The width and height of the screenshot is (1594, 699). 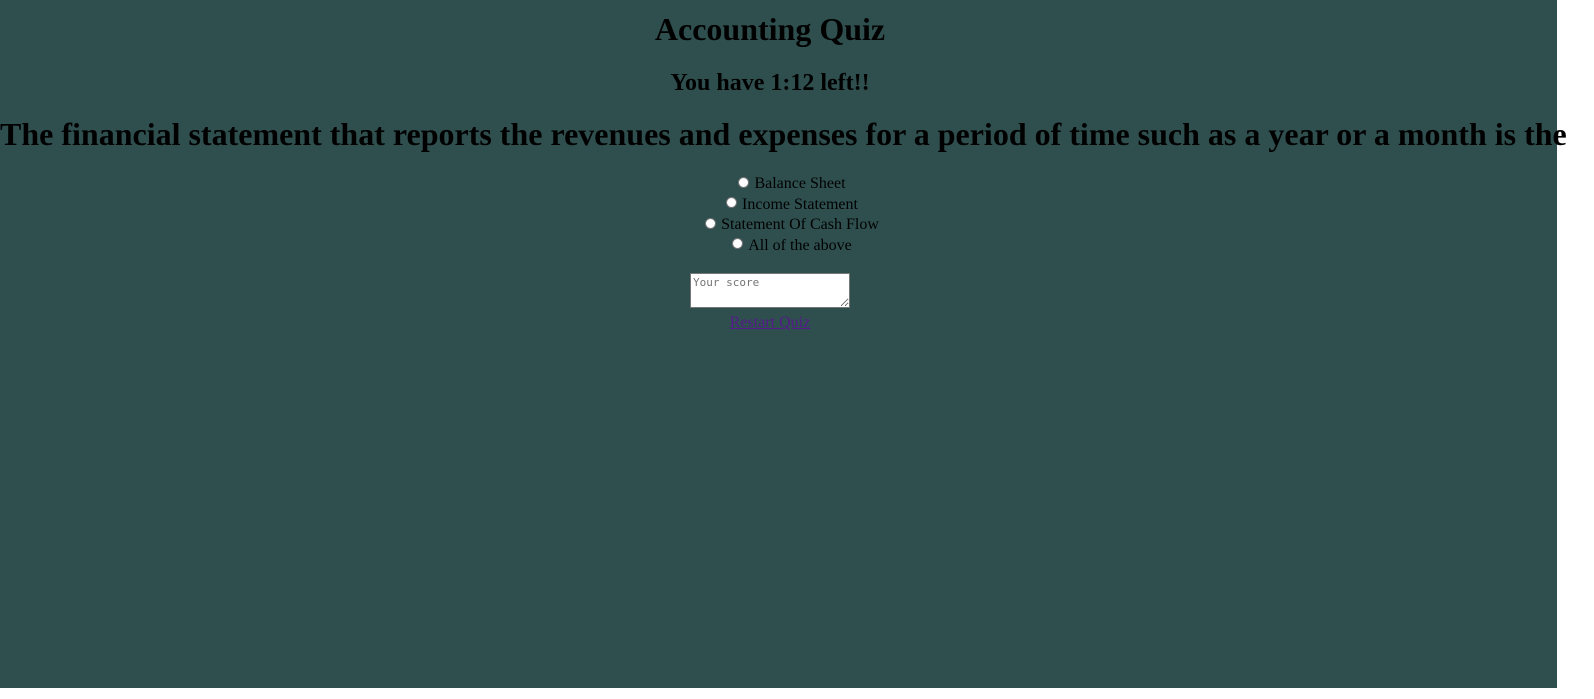 What do you see at coordinates (770, 290) in the screenshot?
I see `score-textarea` at bounding box center [770, 290].